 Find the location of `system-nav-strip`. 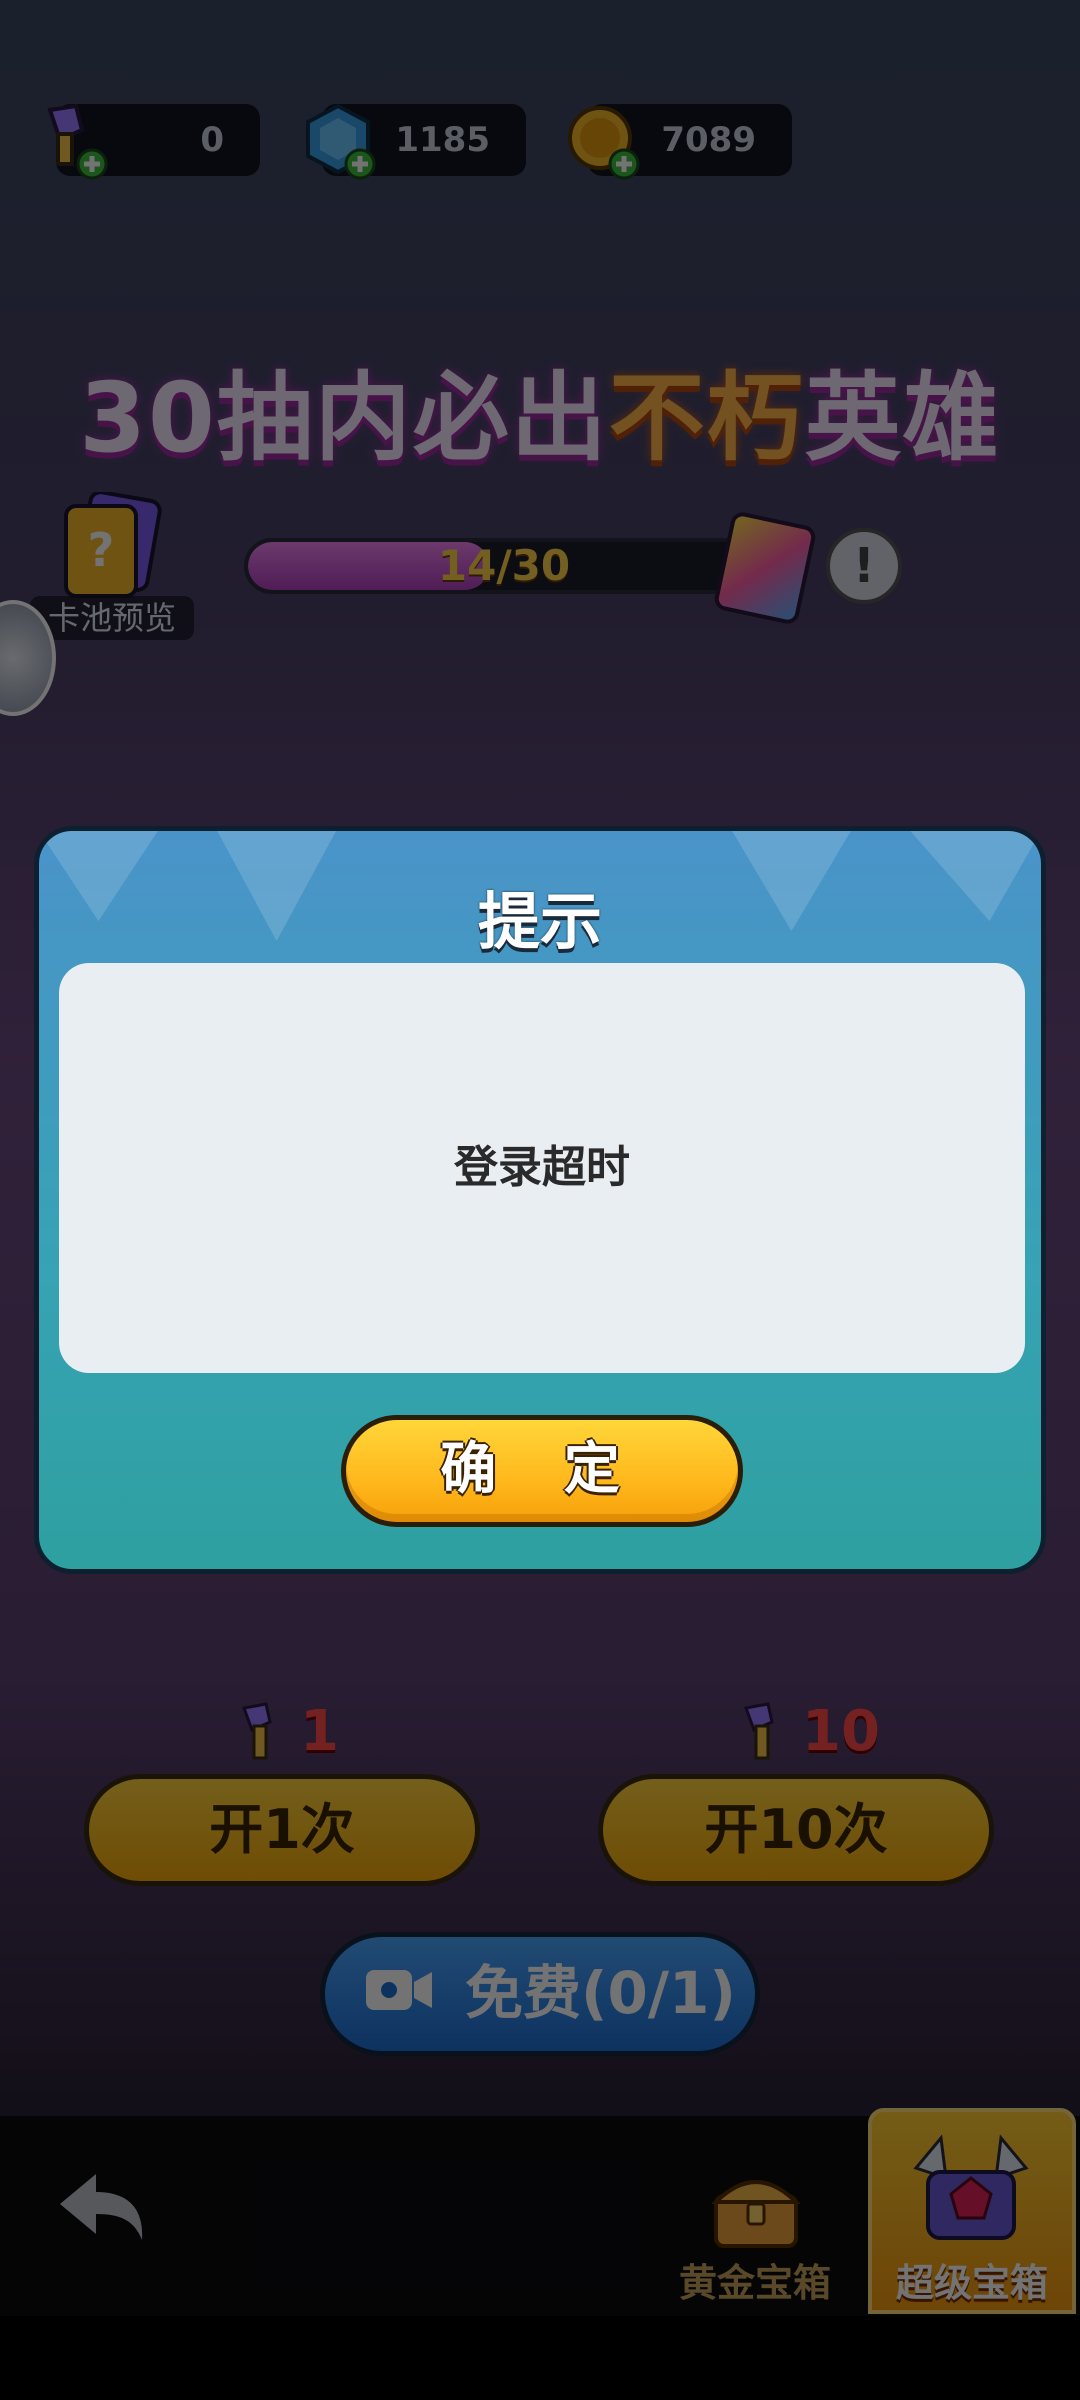

system-nav-strip is located at coordinates (540, 2358).